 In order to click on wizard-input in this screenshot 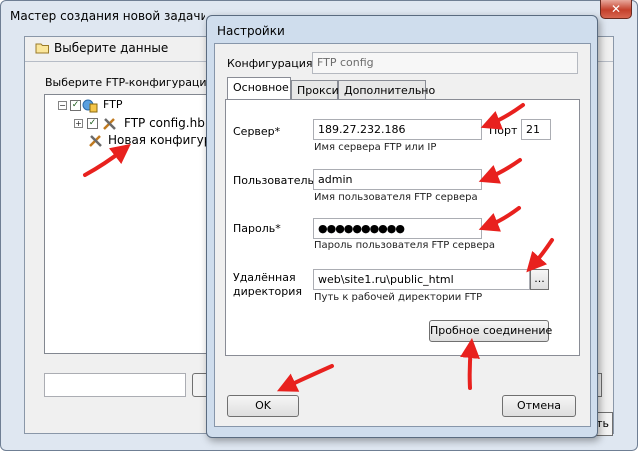, I will do `click(115, 385)`.